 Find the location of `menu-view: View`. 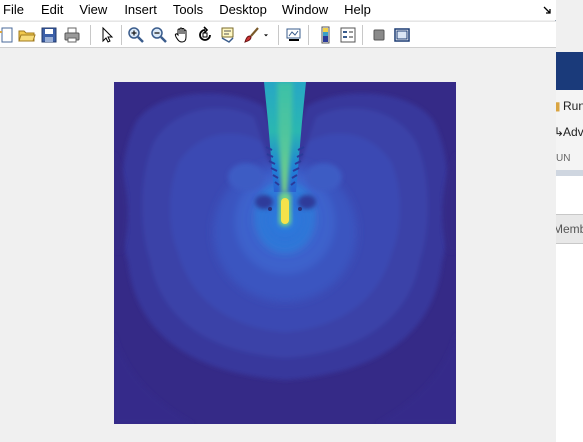

menu-view: View is located at coordinates (93, 10).